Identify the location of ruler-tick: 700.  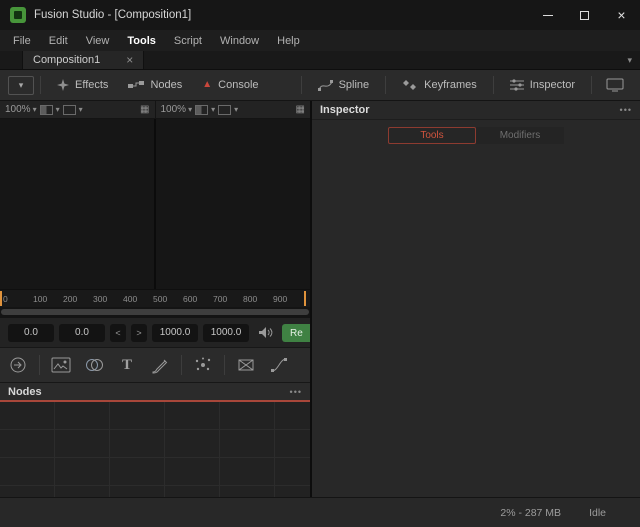
(220, 299).